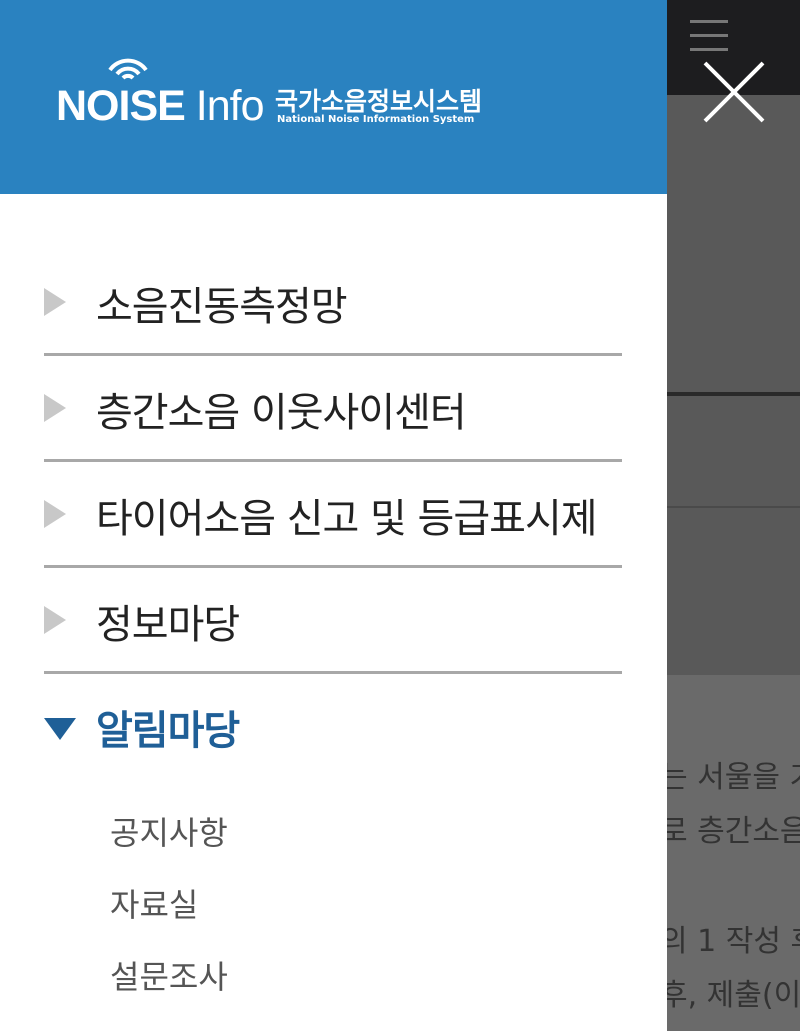 The image size is (800, 1031). Describe the element at coordinates (169, 844) in the screenshot. I see `submenu-item-notices: 공지사항` at that location.